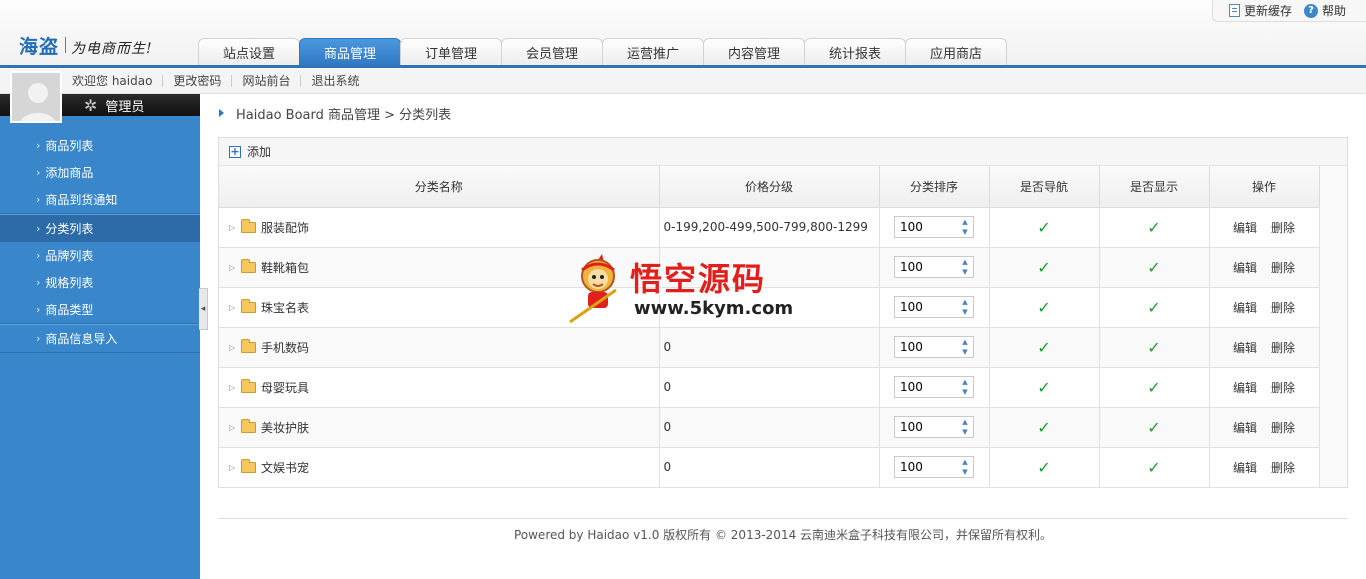 The height and width of the screenshot is (579, 1366). What do you see at coordinates (285, 467) in the screenshot?
I see `category-name: 文娱书宠` at bounding box center [285, 467].